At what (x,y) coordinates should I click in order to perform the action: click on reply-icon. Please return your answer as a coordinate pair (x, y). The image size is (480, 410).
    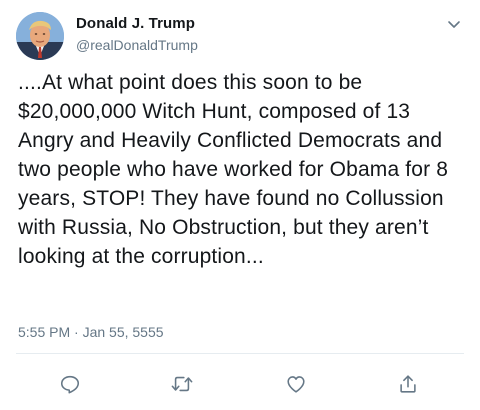
    Looking at the image, I should click on (70, 384).